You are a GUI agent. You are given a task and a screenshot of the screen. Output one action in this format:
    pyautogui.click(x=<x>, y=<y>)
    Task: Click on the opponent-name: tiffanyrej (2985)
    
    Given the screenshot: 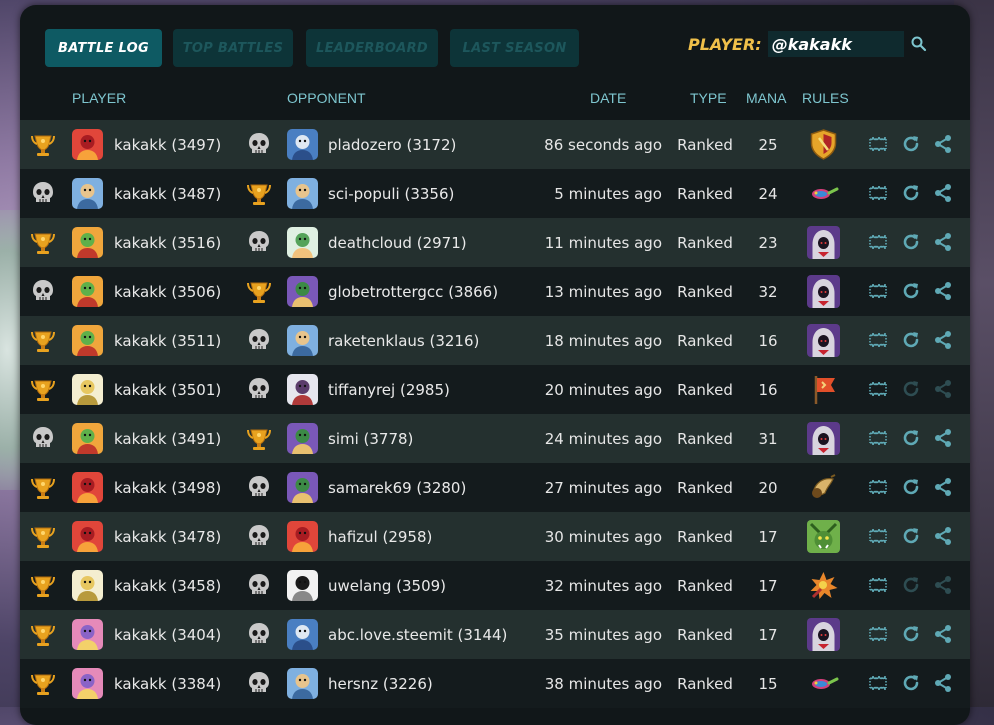 What is the action you would take?
    pyautogui.click(x=389, y=389)
    